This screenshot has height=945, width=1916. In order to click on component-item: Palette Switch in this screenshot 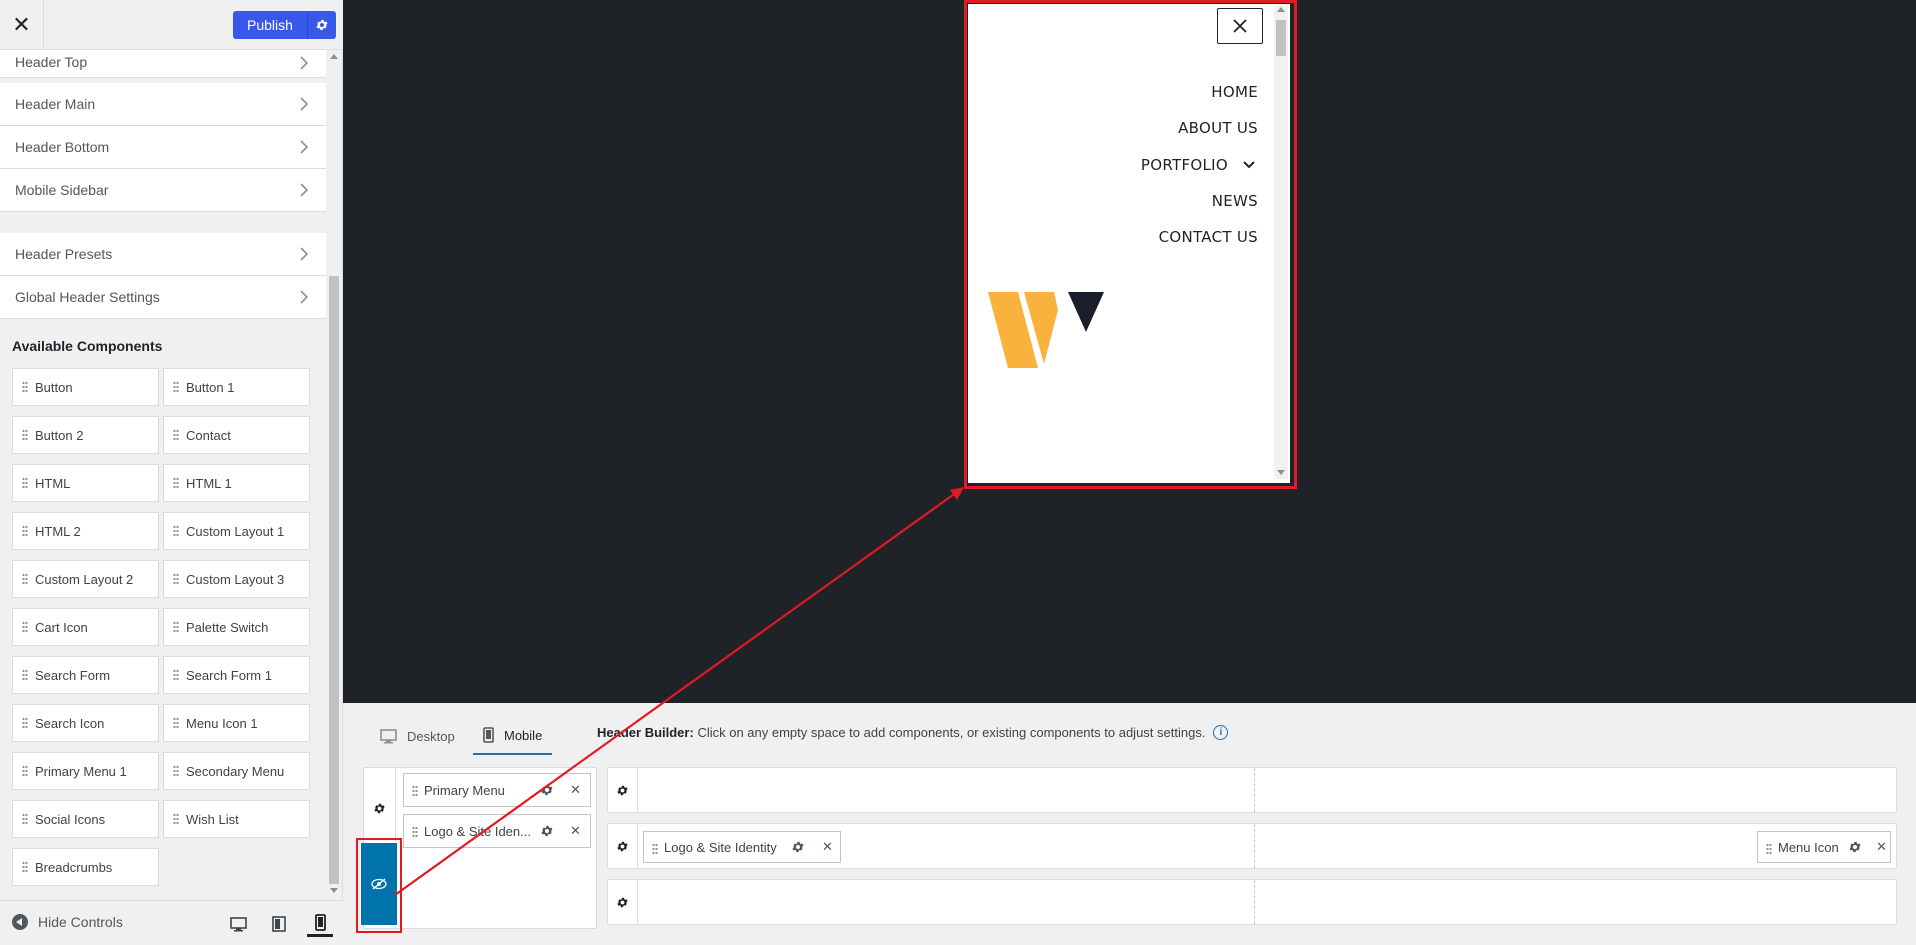, I will do `click(236, 627)`.